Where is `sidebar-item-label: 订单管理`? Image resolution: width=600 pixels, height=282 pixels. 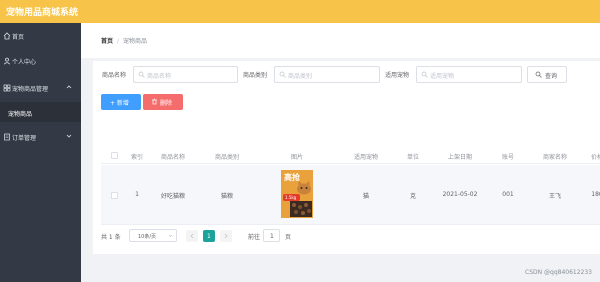
sidebar-item-label: 订单管理 is located at coordinates (24, 138).